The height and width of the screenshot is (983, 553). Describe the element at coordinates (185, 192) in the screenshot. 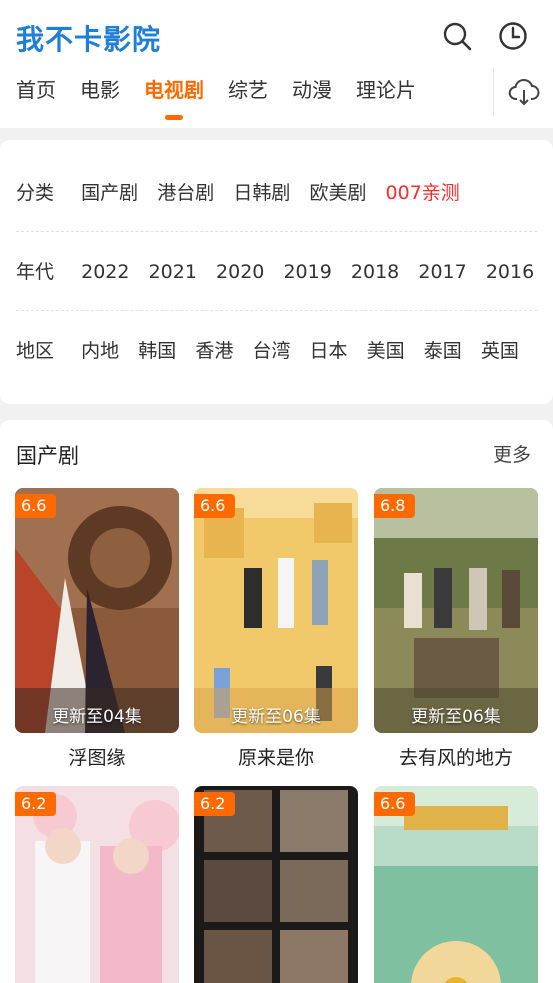

I see `filter-option: 港台剧` at that location.